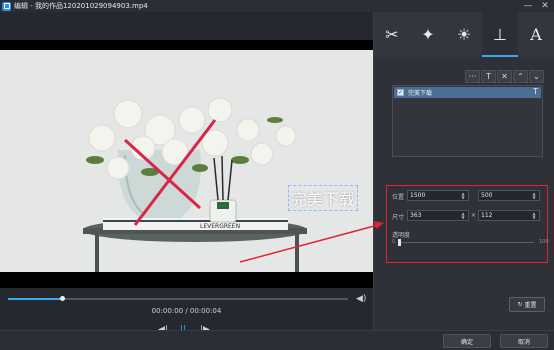  Describe the element at coordinates (528, 6) in the screenshot. I see `minimize-button: —` at that location.